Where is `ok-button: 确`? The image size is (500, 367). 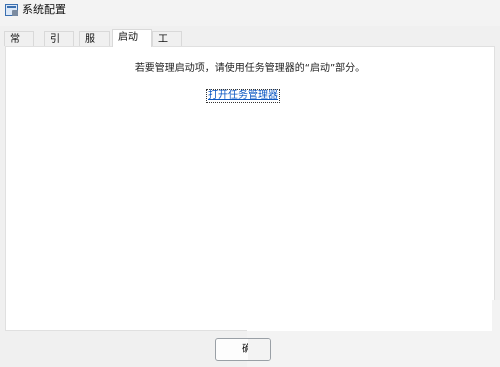
ok-button: 确 is located at coordinates (243, 349).